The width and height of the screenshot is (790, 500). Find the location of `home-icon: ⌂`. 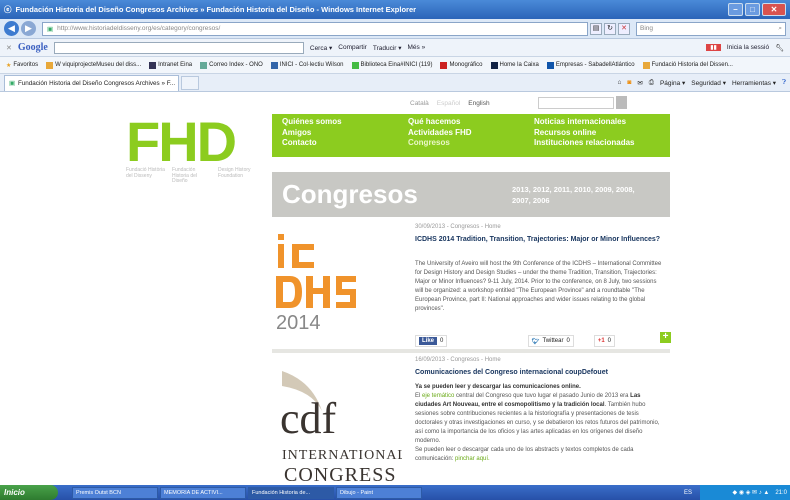

home-icon: ⌂ is located at coordinates (619, 83).